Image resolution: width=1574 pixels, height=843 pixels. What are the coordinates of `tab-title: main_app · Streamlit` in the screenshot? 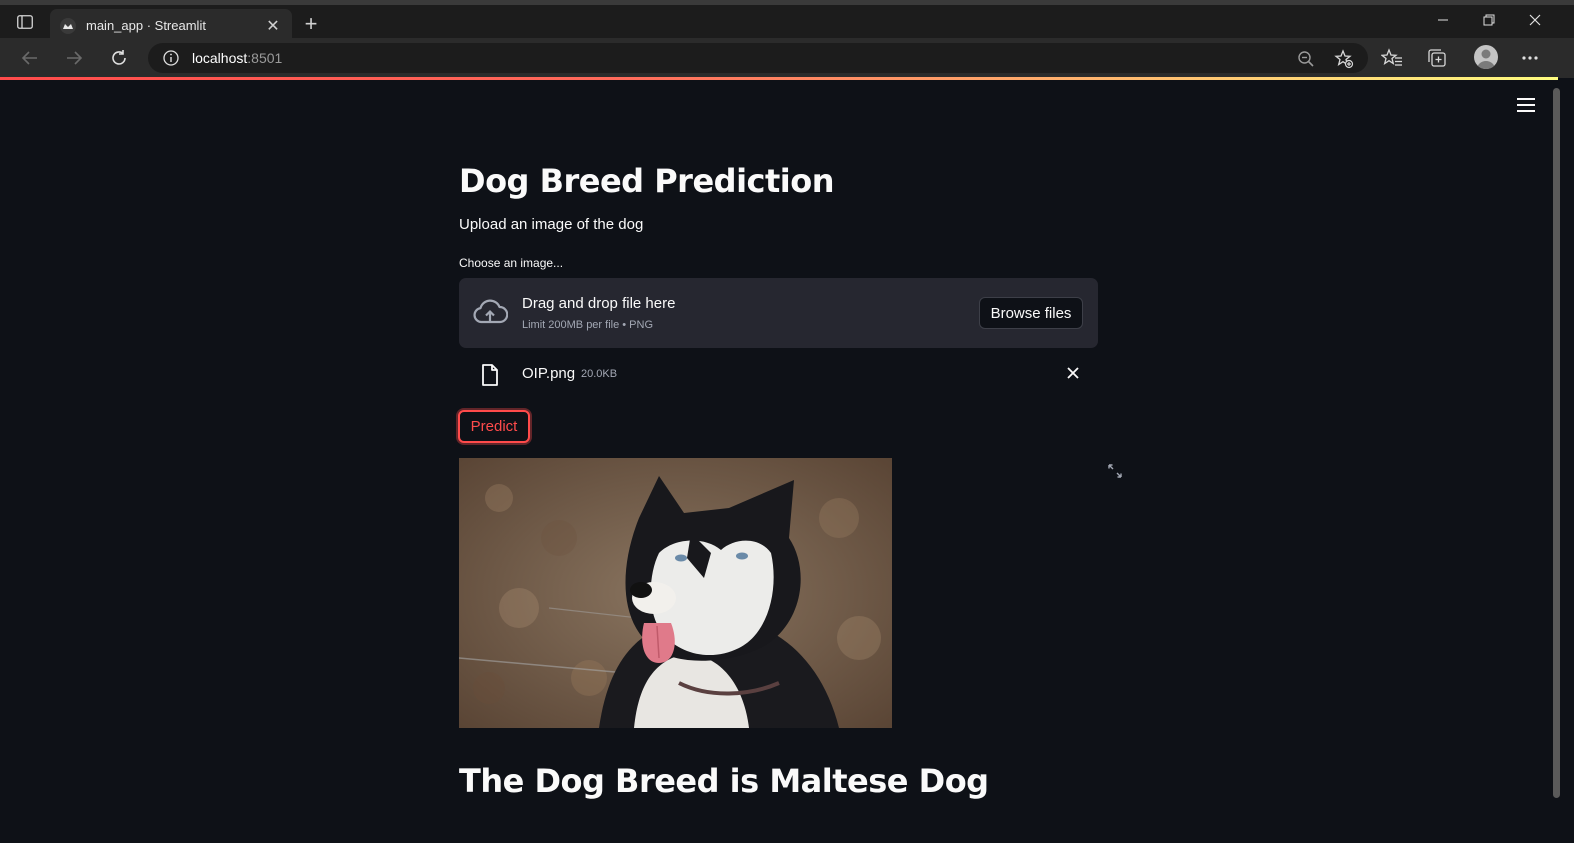 It's located at (146, 25).